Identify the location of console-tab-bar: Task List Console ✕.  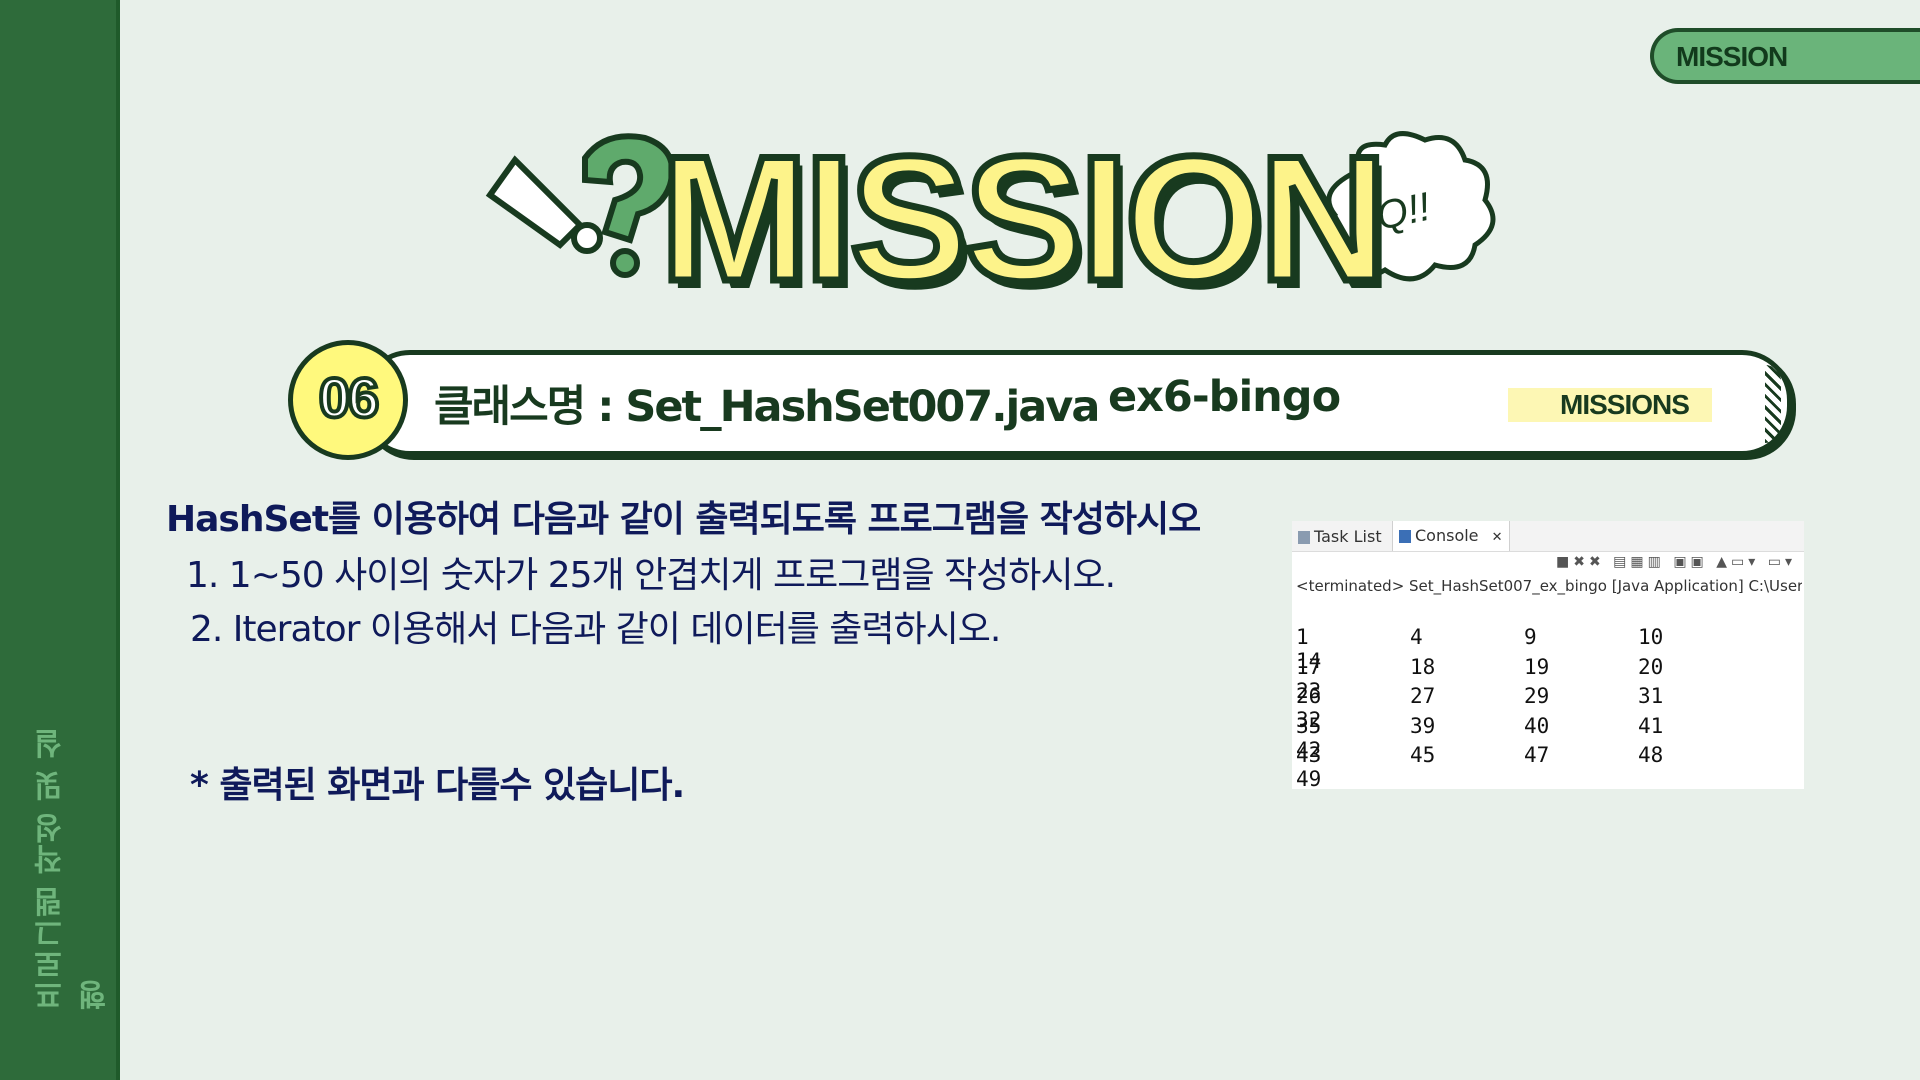
(1548, 536).